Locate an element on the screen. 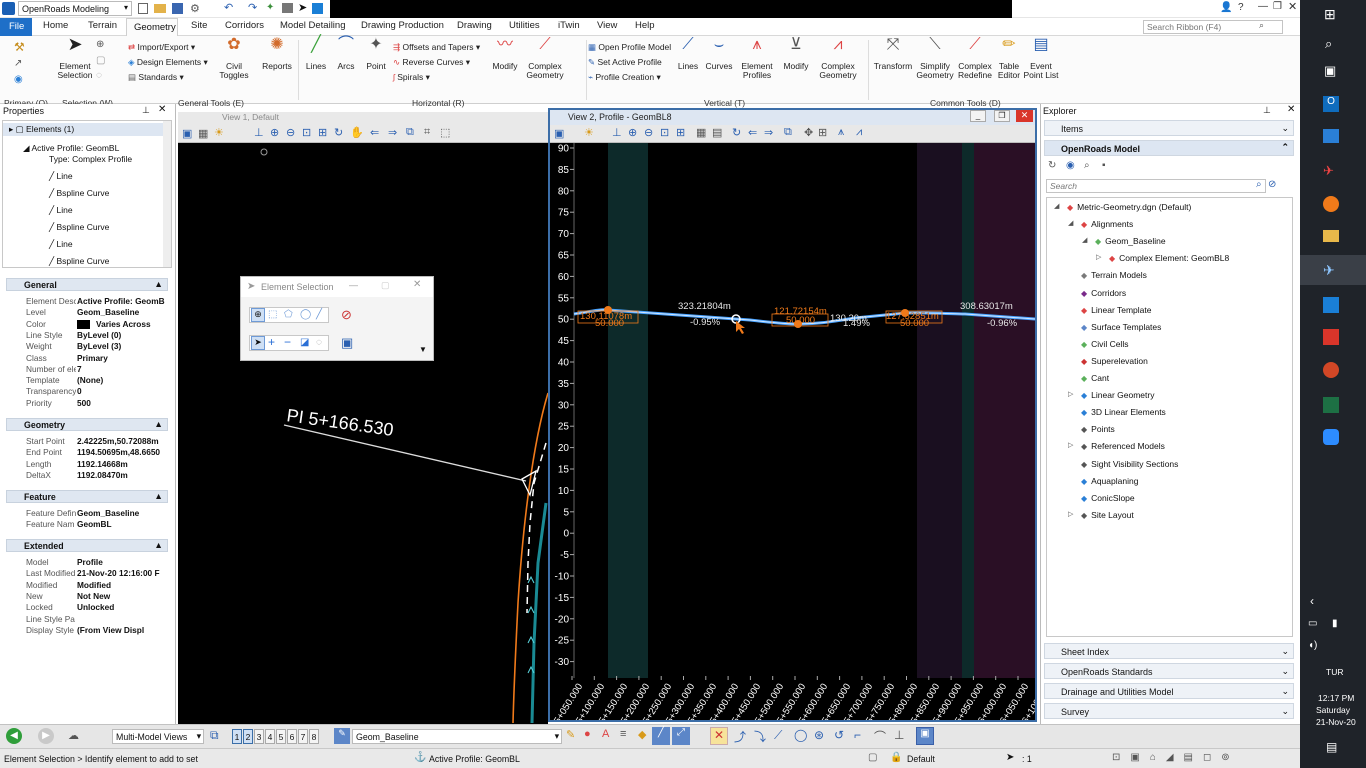 Image resolution: width=1366 pixels, height=768 pixels. table-grid-icon: ⊞ is located at coordinates (822, 132).